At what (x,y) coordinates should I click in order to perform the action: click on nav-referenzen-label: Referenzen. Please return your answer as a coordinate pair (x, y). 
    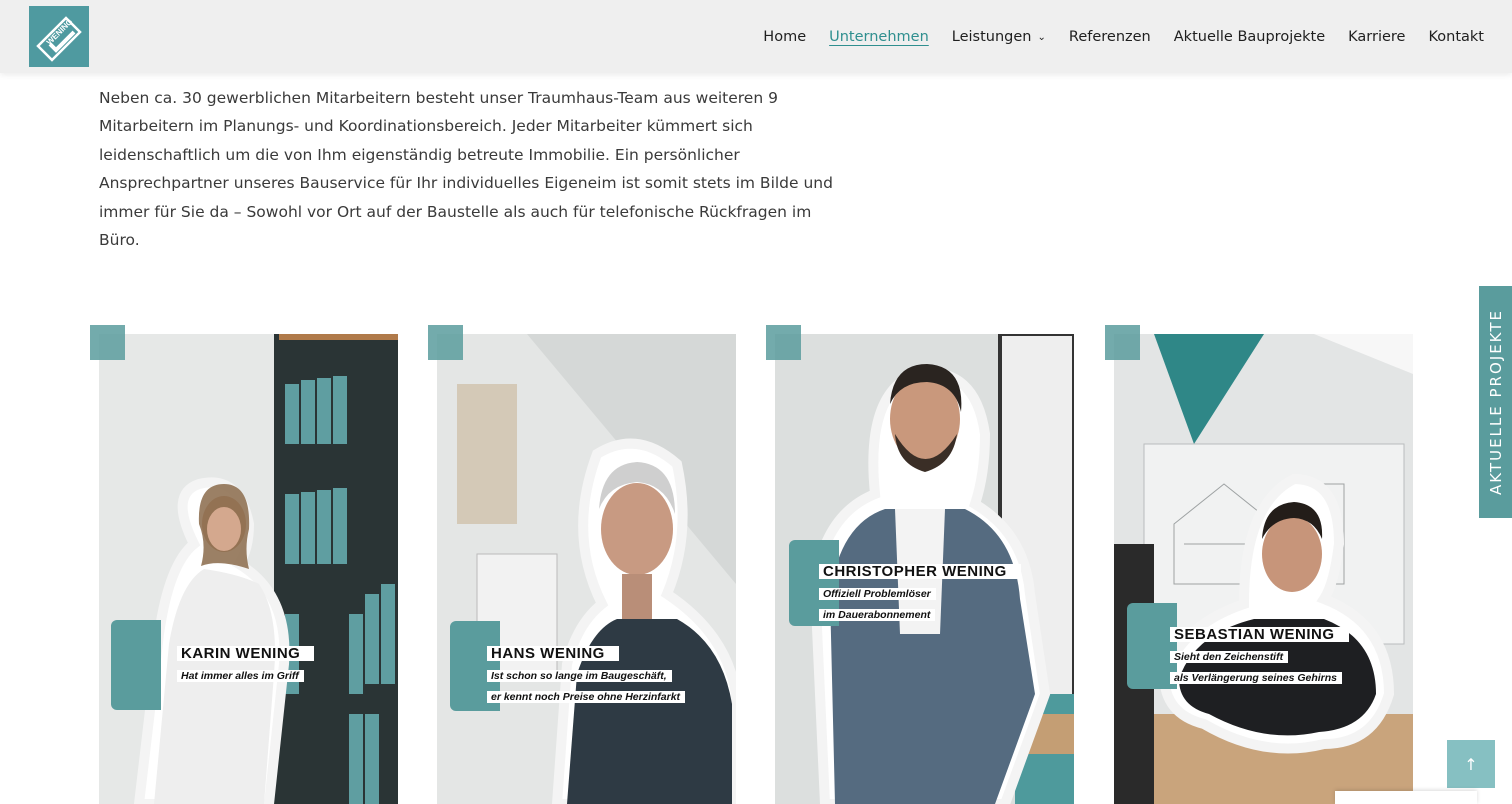
    Looking at the image, I should click on (1109, 36).